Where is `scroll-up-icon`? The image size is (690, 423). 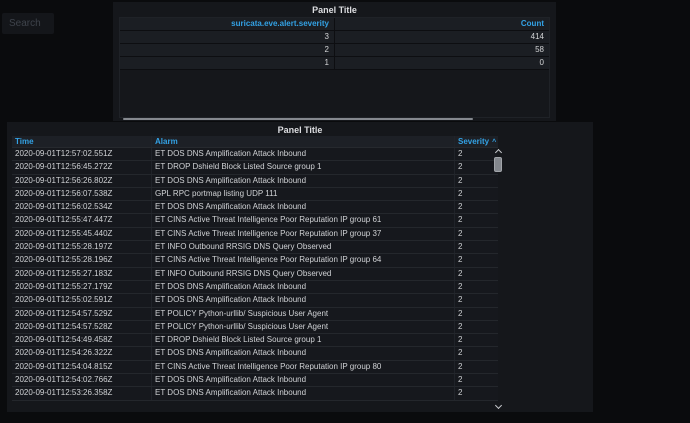
scroll-up-icon is located at coordinates (498, 152).